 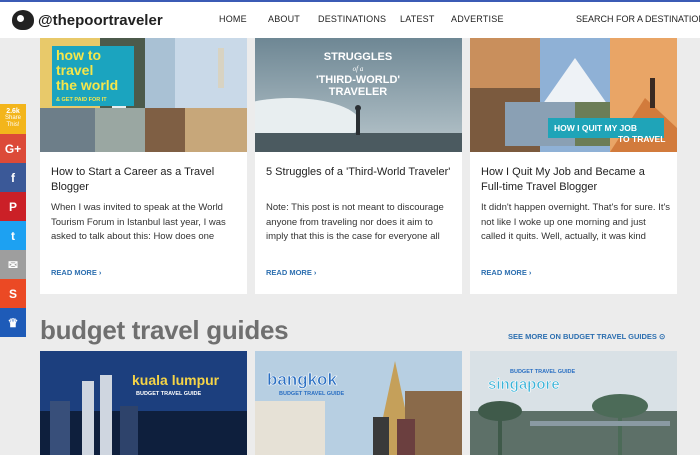 What do you see at coordinates (359, 19) in the screenshot?
I see `nav-destinations: DESTINATIONS` at bounding box center [359, 19].